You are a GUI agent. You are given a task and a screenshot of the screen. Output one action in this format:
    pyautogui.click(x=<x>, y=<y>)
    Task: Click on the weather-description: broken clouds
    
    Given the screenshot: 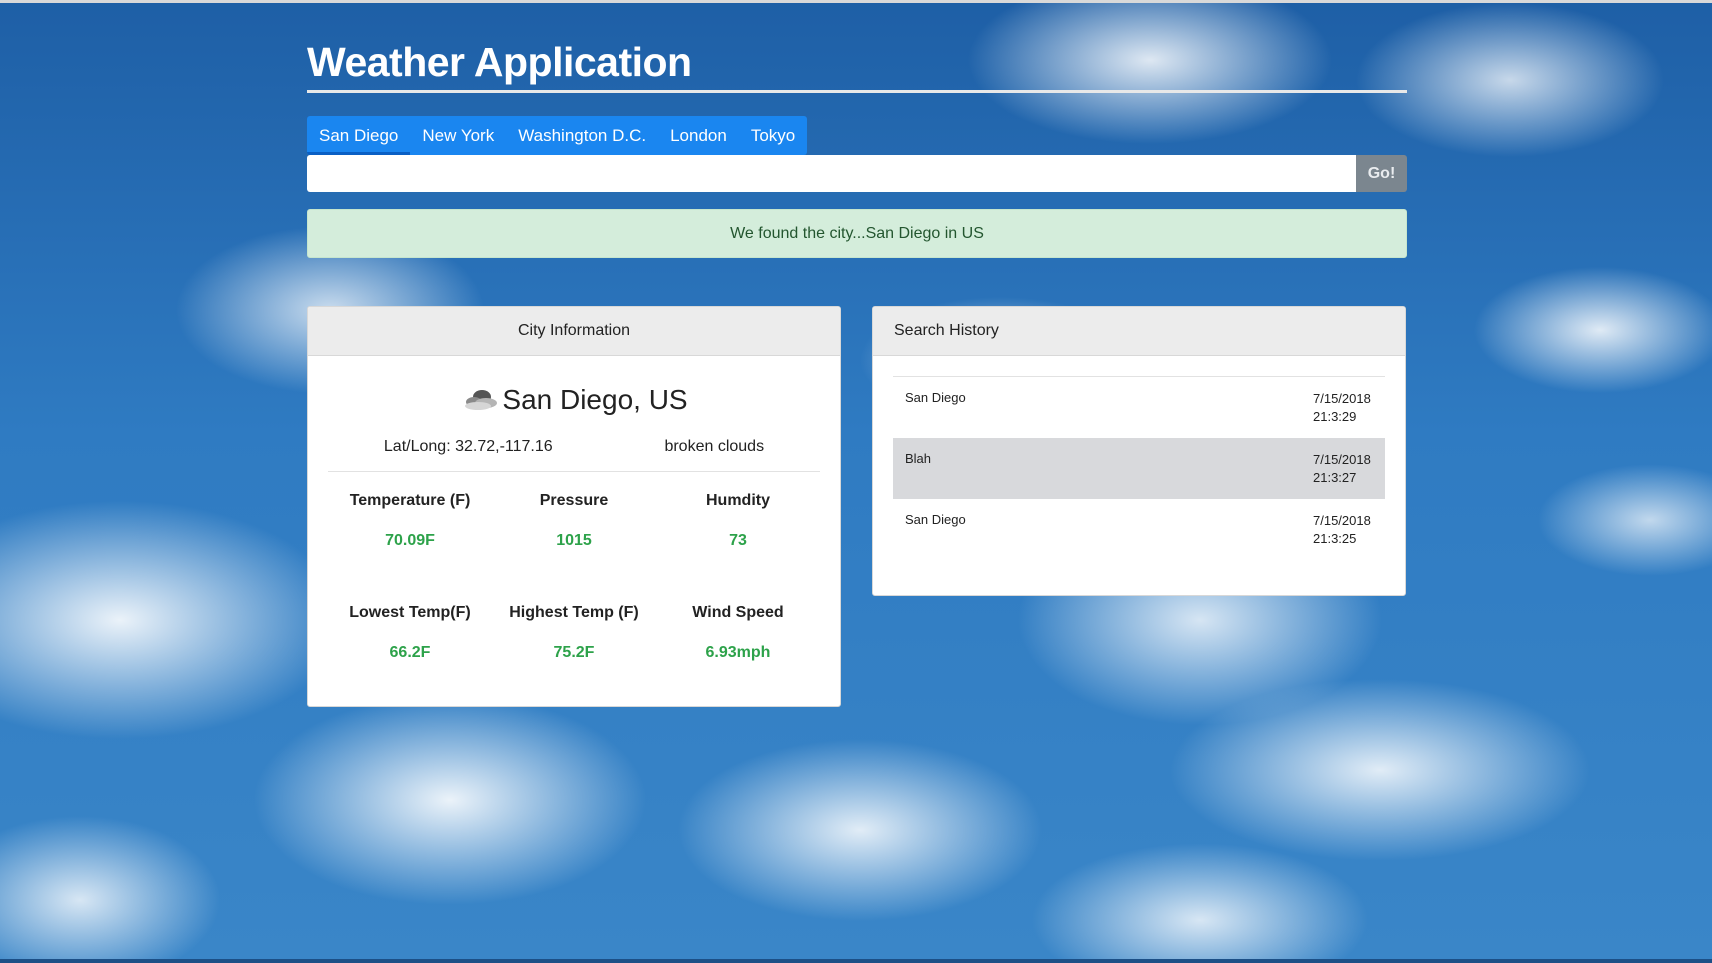 What is the action you would take?
    pyautogui.click(x=714, y=446)
    